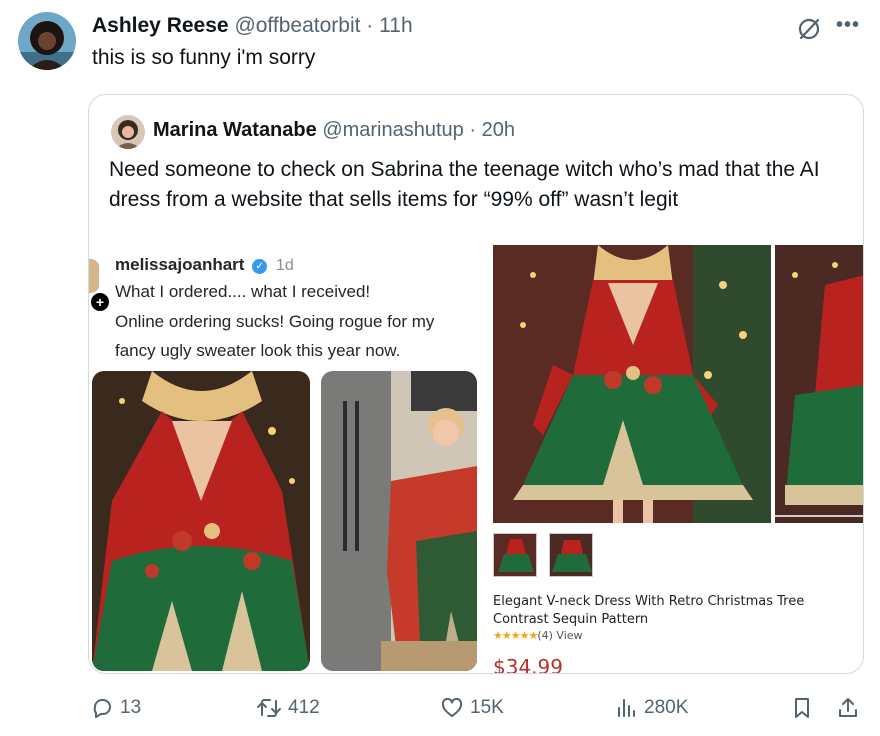  Describe the element at coordinates (392, 130) in the screenshot. I see `quote-author-handle: @marinashutup` at that location.